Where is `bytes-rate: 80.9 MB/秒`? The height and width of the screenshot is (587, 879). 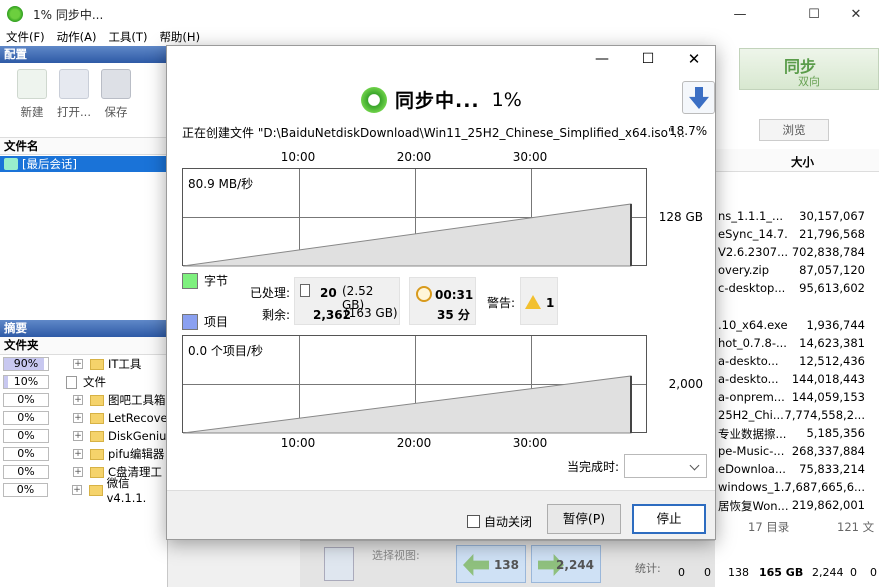
bytes-rate: 80.9 MB/秒 is located at coordinates (221, 184).